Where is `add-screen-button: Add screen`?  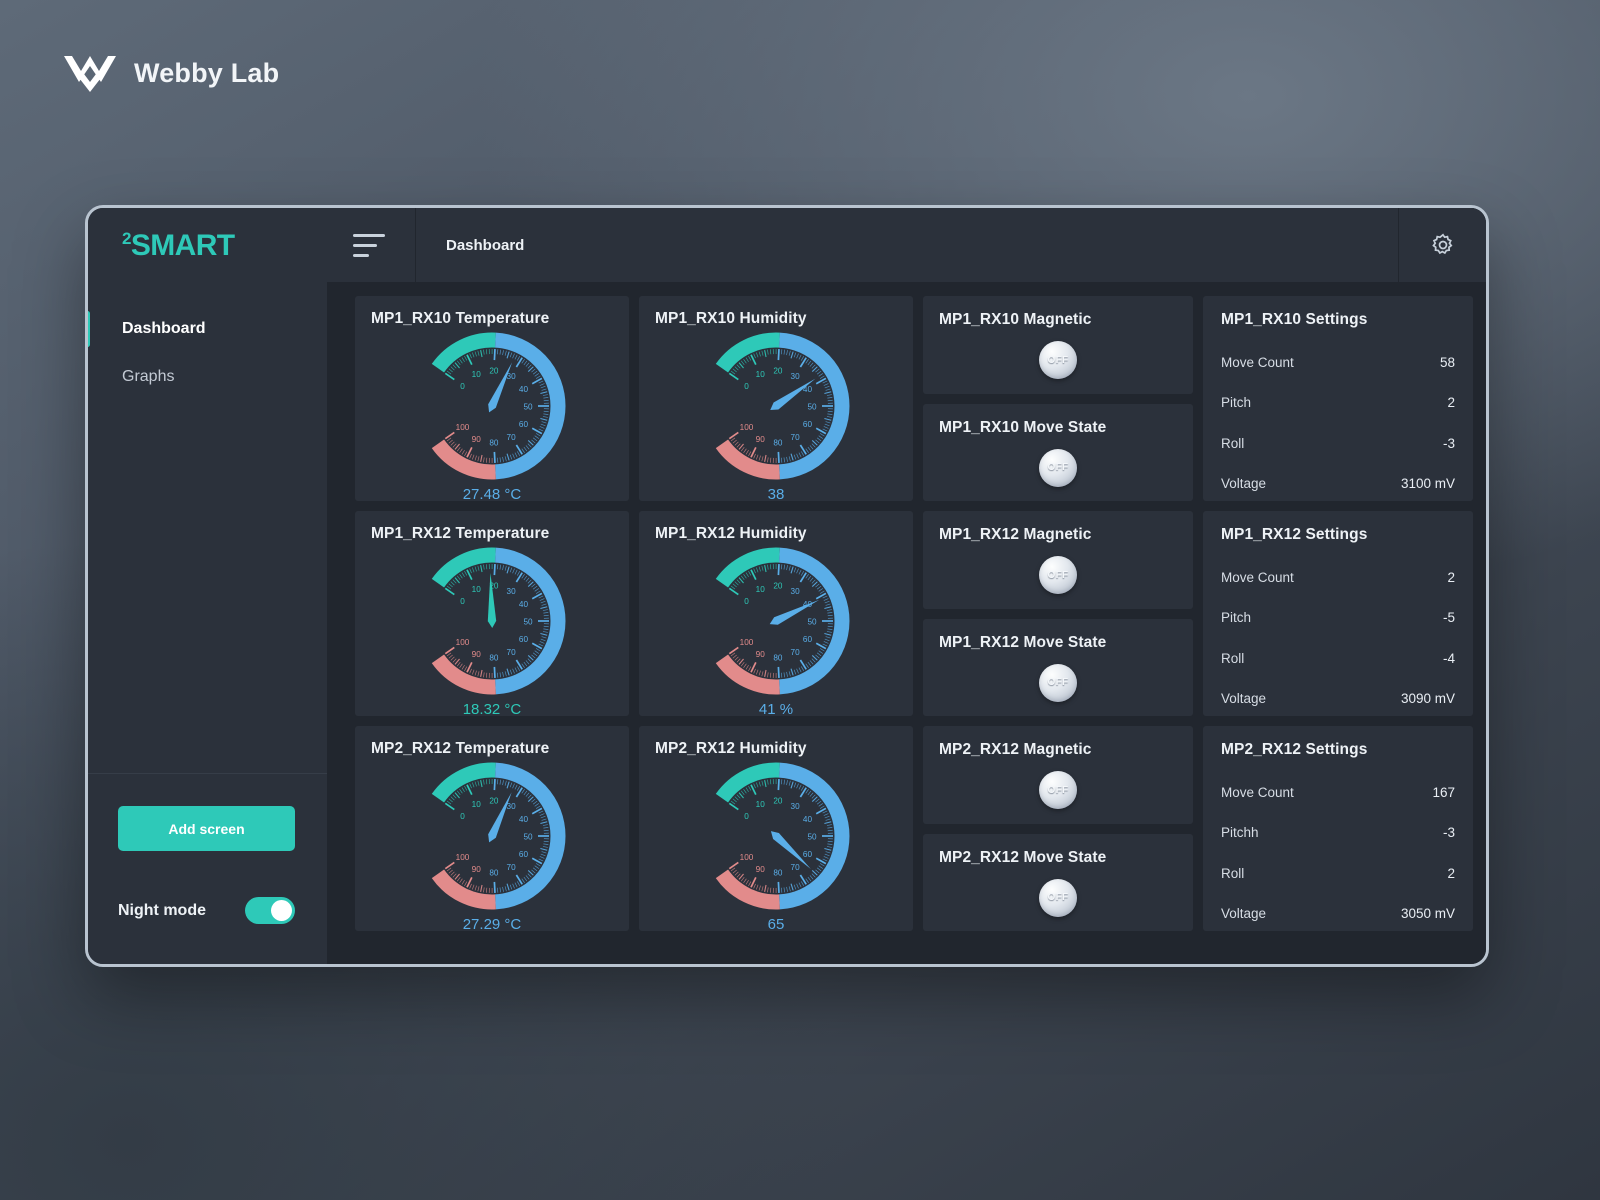 add-screen-button: Add screen is located at coordinates (206, 828).